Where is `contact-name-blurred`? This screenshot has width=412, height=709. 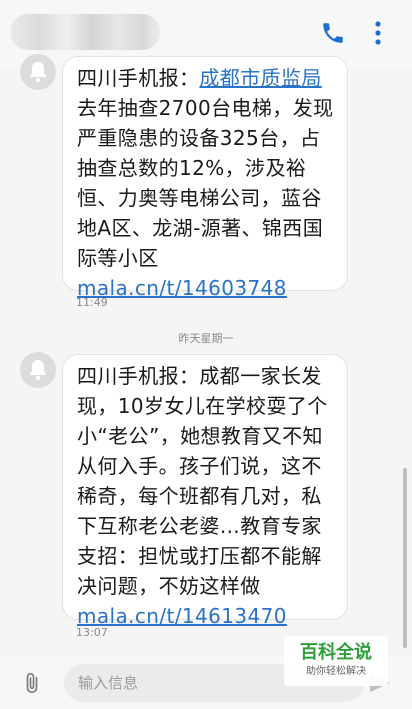
contact-name-blurred is located at coordinates (85, 32).